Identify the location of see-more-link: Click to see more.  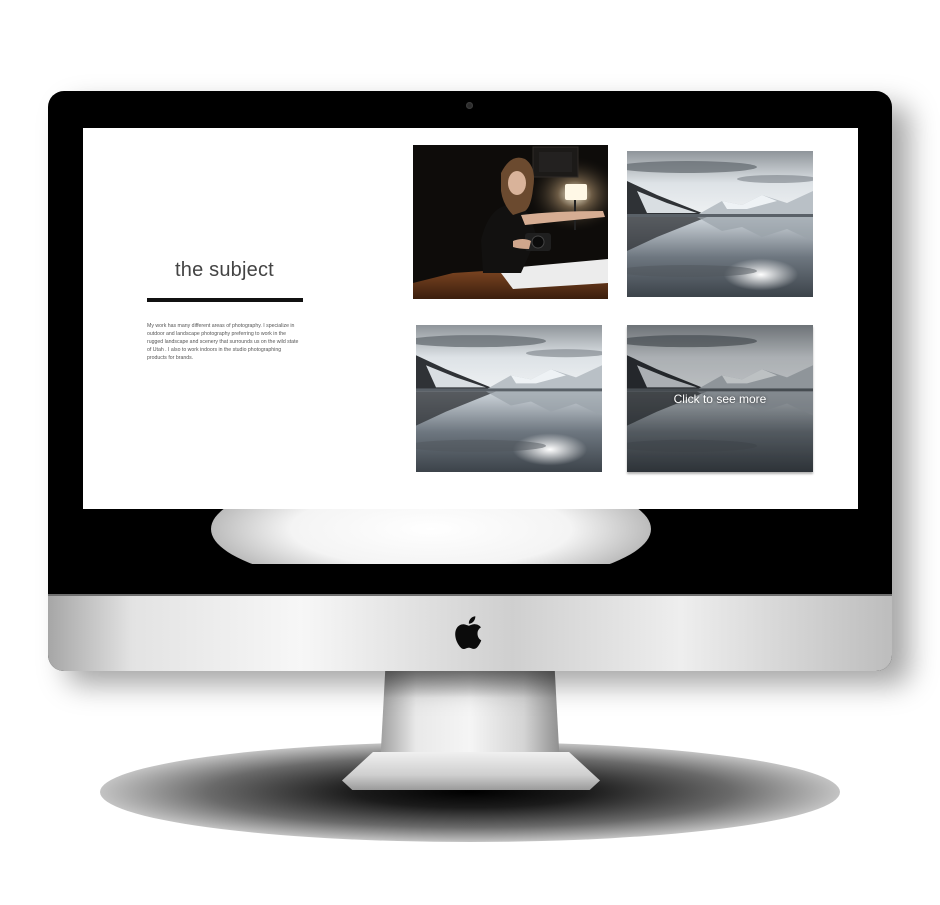
(720, 398).